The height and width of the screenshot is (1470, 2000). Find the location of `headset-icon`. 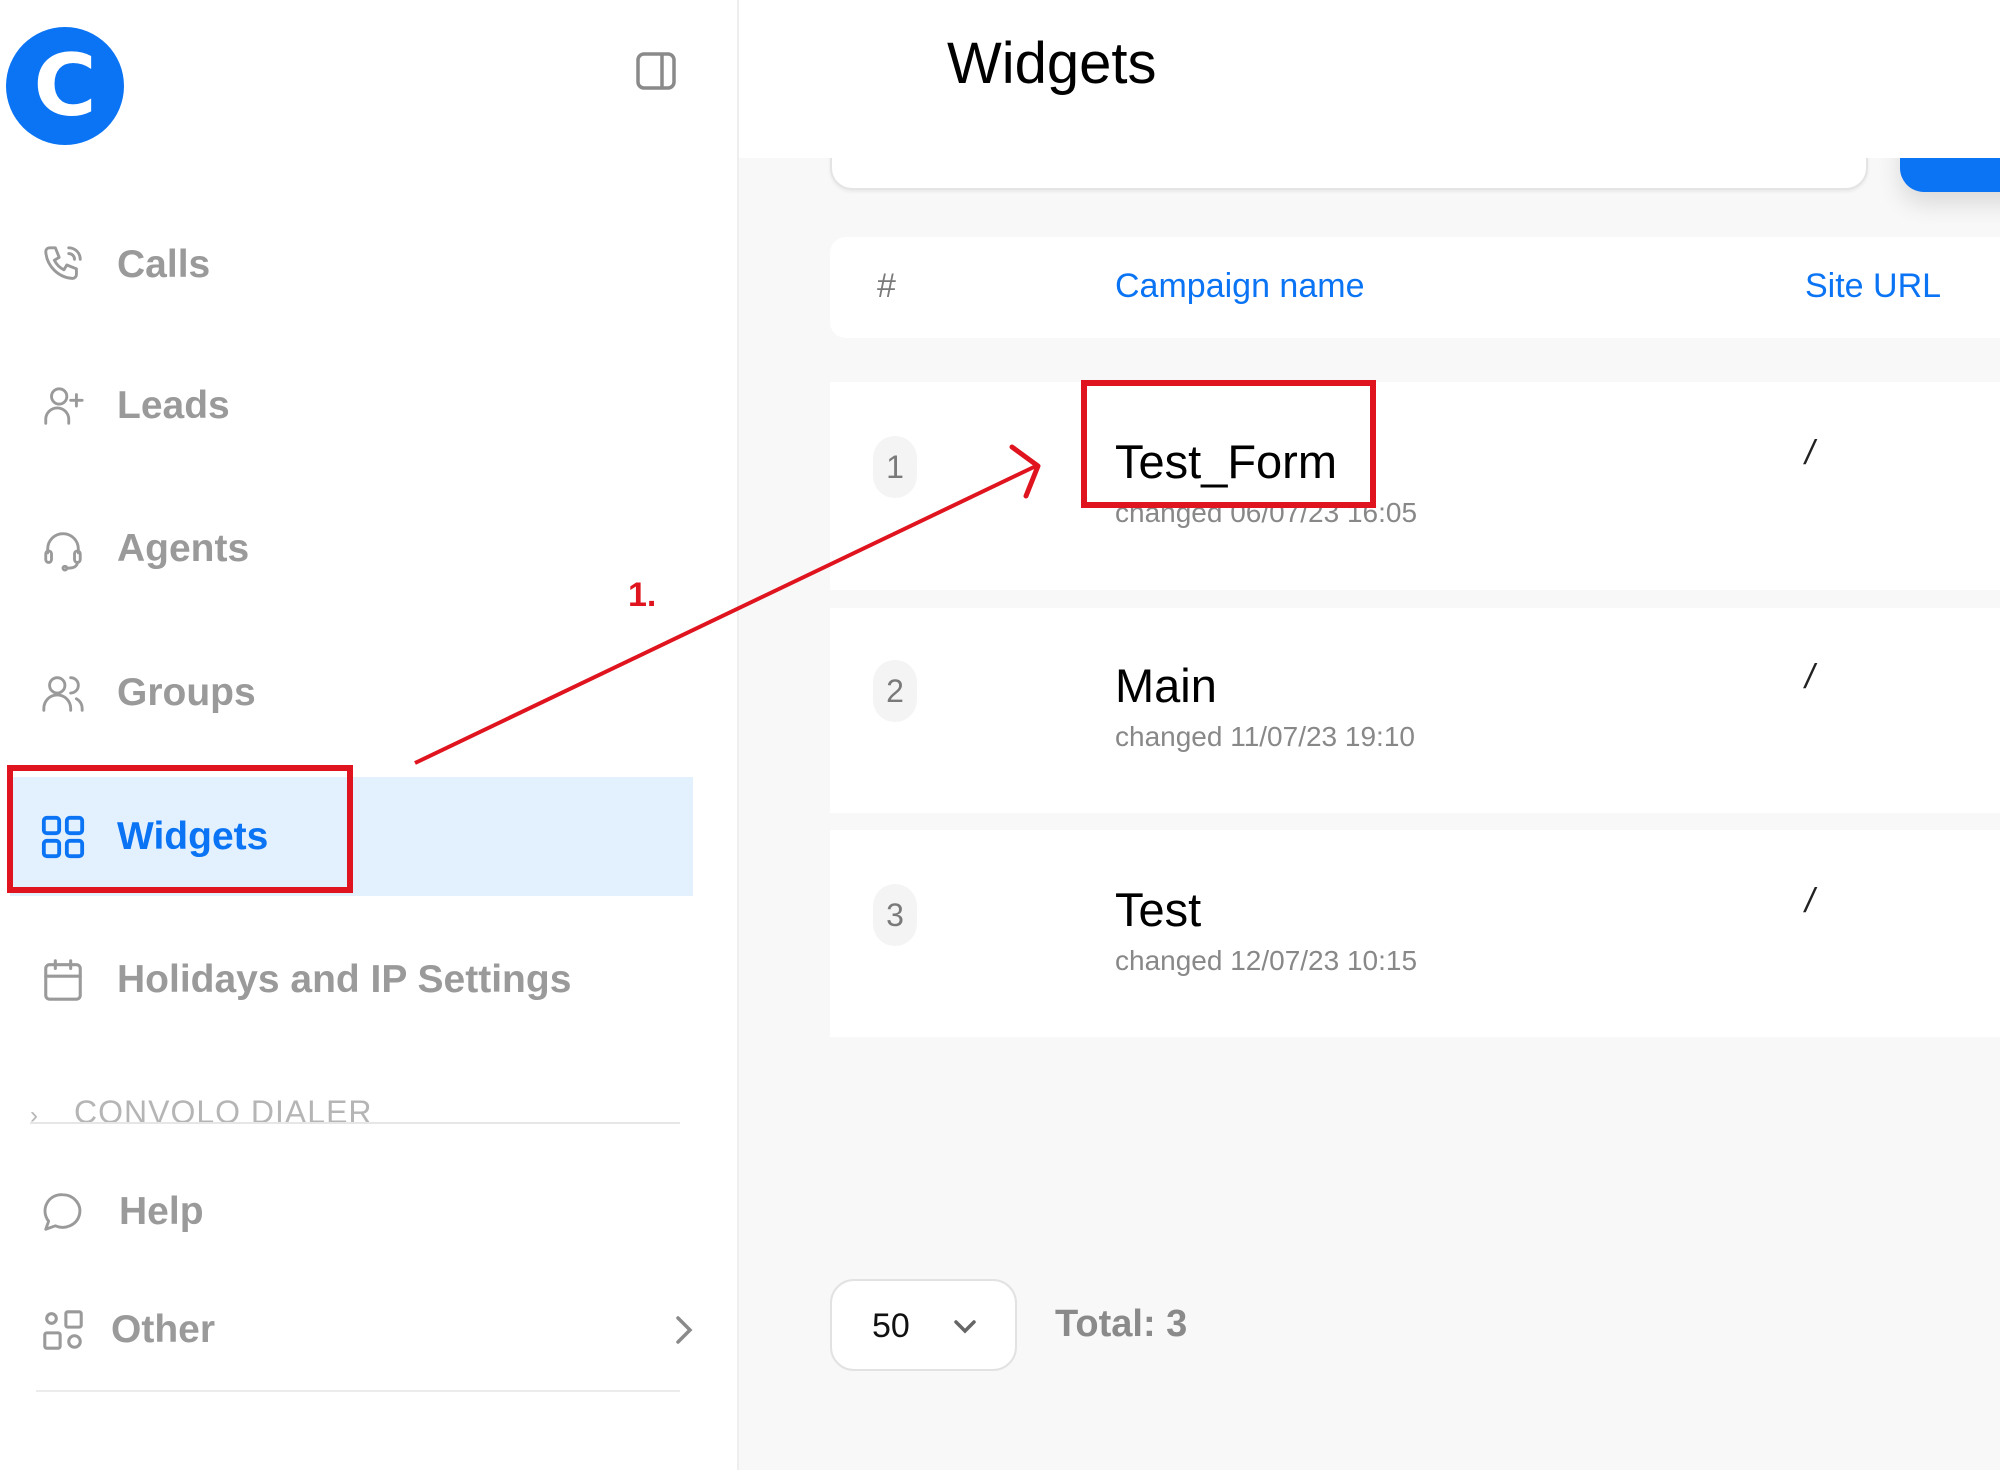

headset-icon is located at coordinates (63, 549).